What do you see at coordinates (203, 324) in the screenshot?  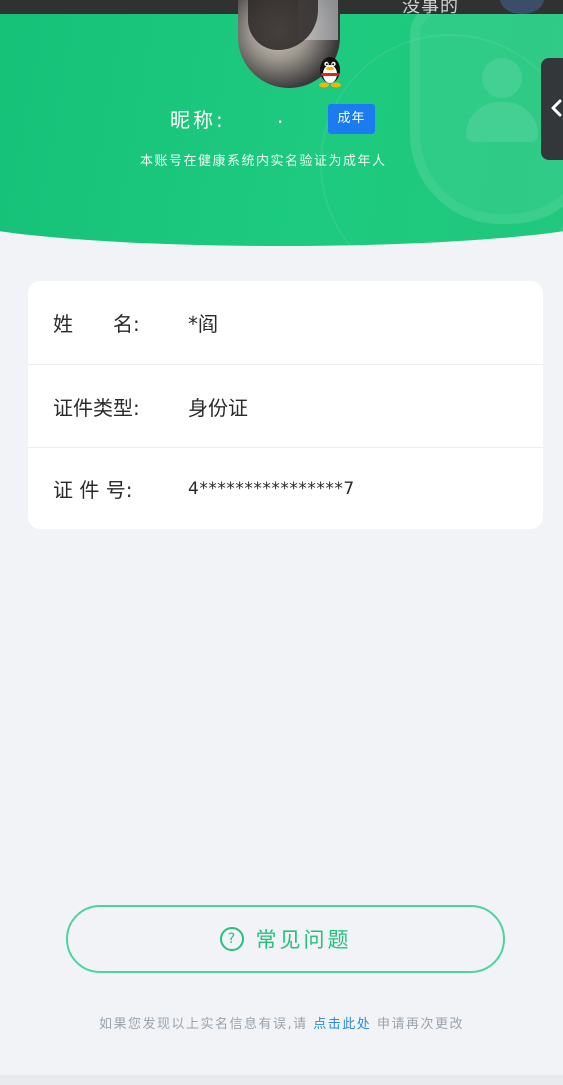 I see `name-value: *阎` at bounding box center [203, 324].